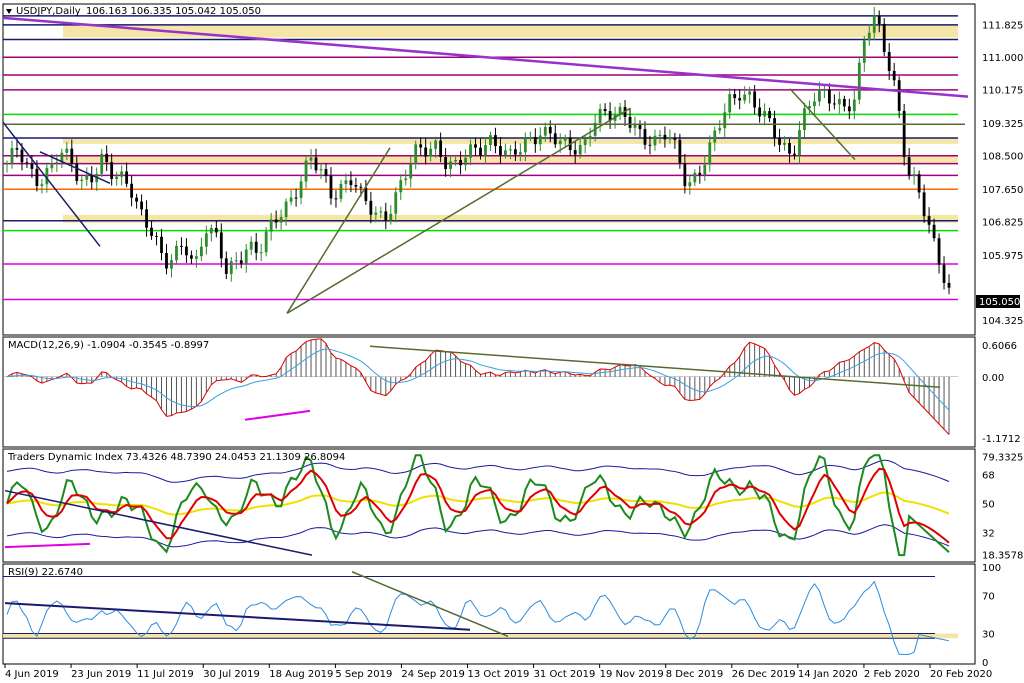 Image resolution: width=1024 pixels, height=683 pixels. What do you see at coordinates (1002, 26) in the screenshot?
I see `price-tick-label: 111.825` at bounding box center [1002, 26].